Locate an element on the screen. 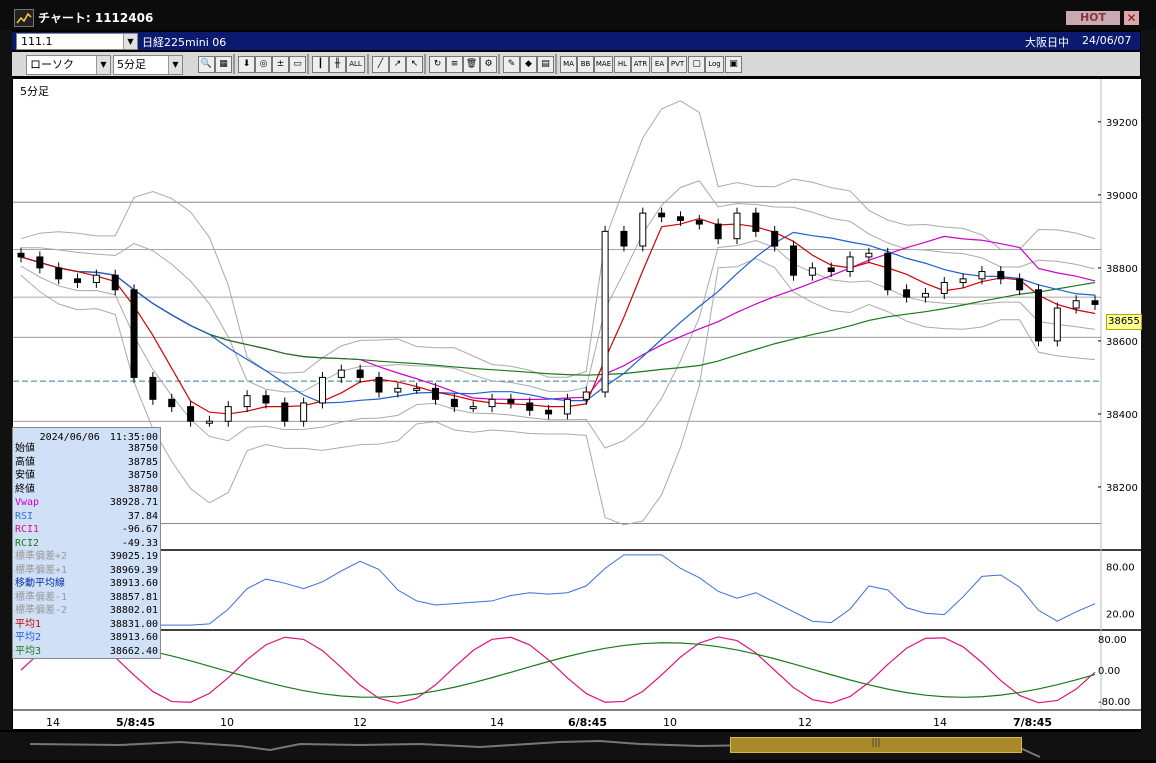 The image size is (1156, 763). data-window-value: 38913.60 is located at coordinates (133, 637).